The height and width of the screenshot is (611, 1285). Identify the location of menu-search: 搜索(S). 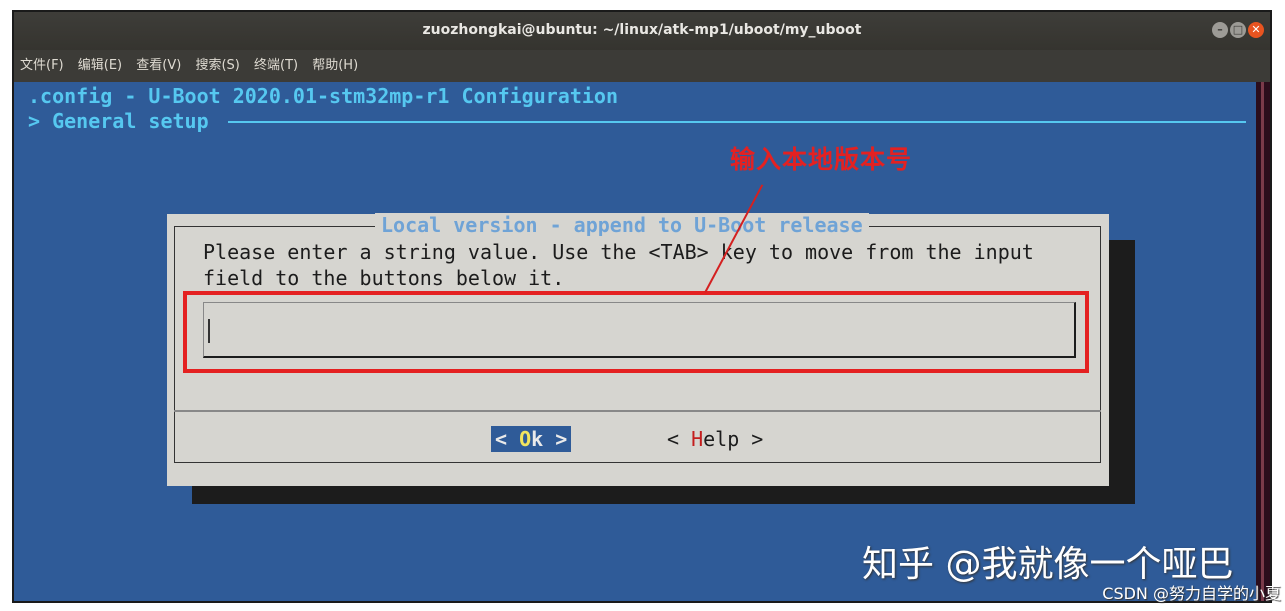
(217, 65).